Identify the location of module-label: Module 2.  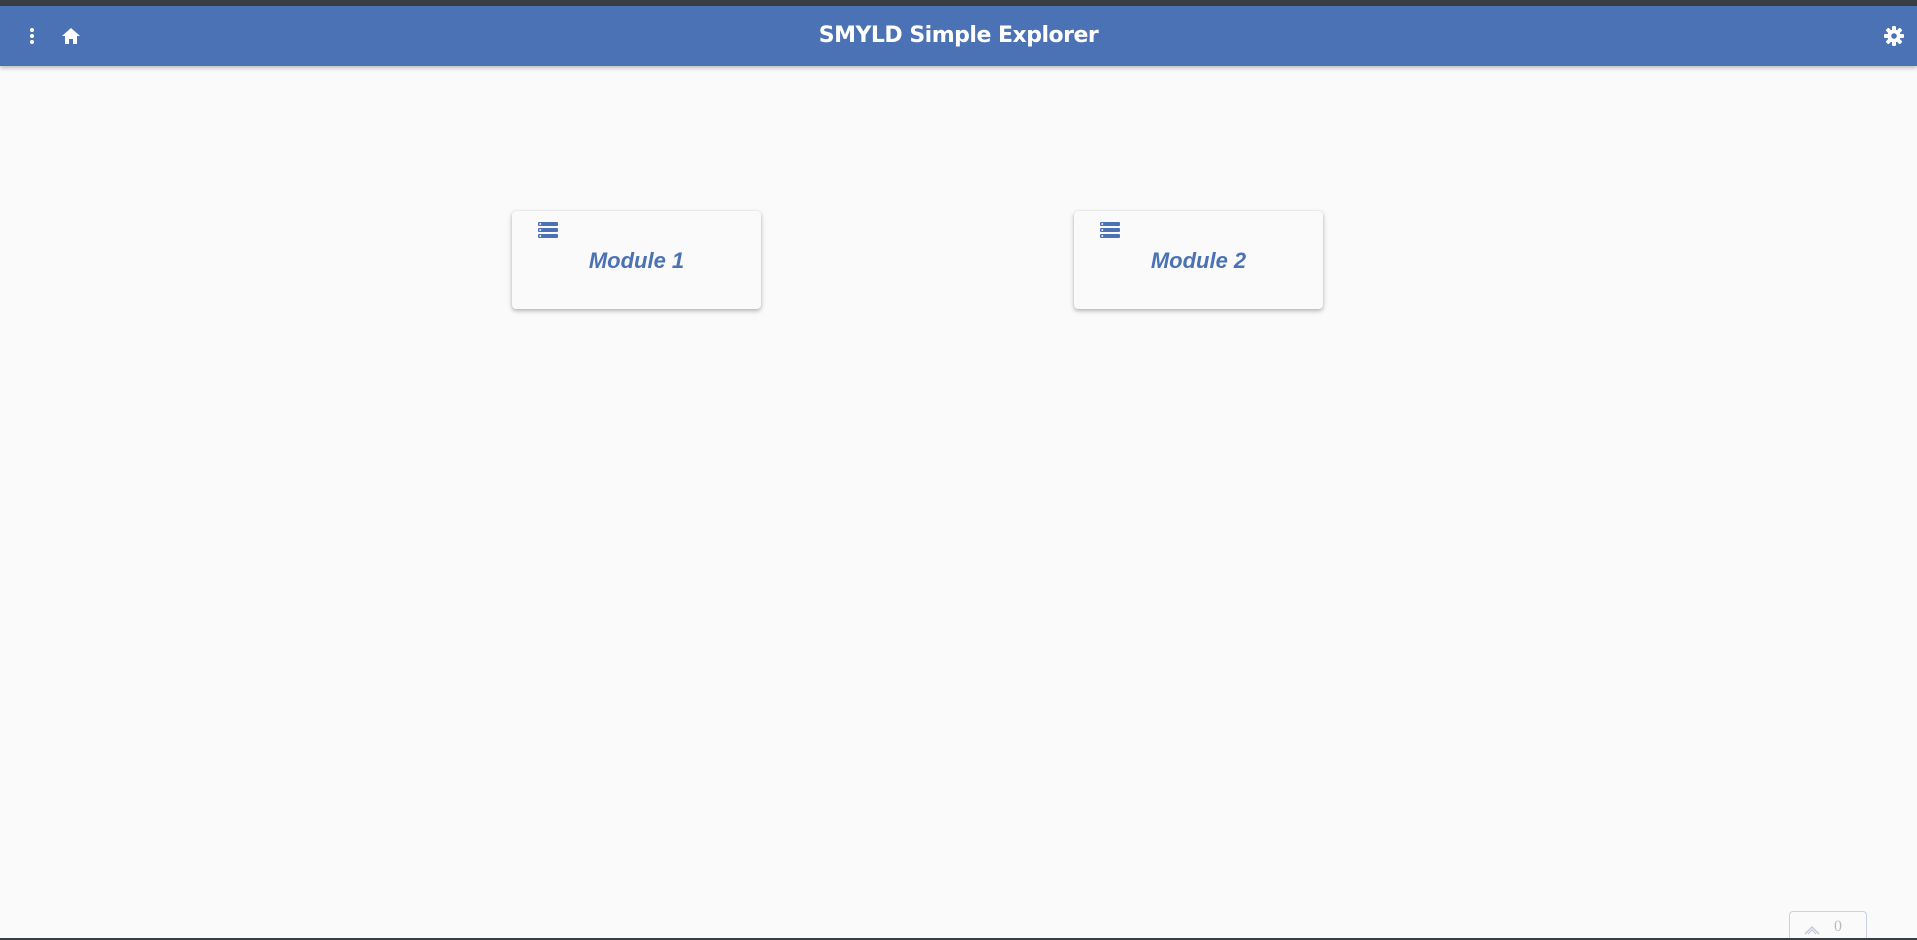
(1198, 260).